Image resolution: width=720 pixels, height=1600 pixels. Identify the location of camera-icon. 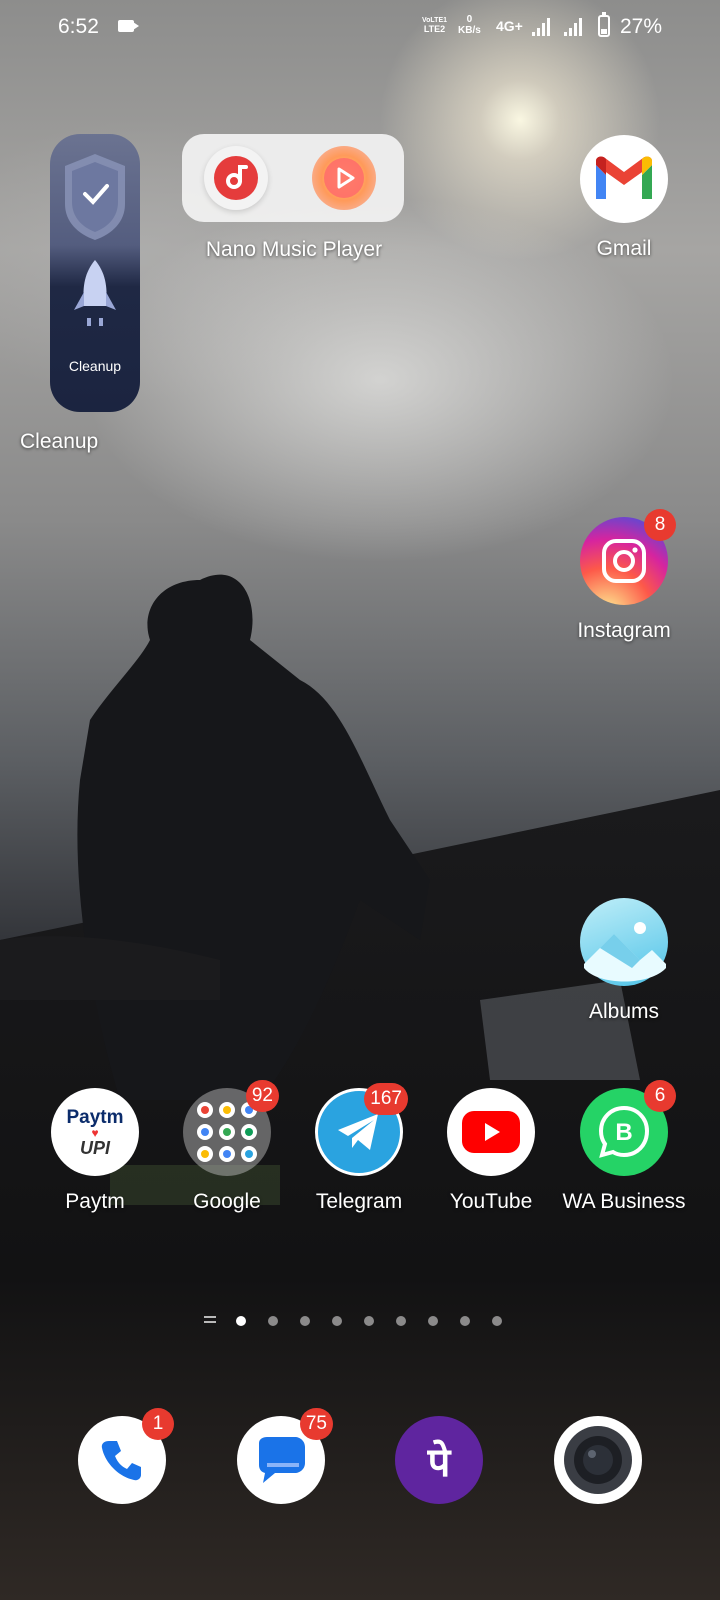
(598, 1460).